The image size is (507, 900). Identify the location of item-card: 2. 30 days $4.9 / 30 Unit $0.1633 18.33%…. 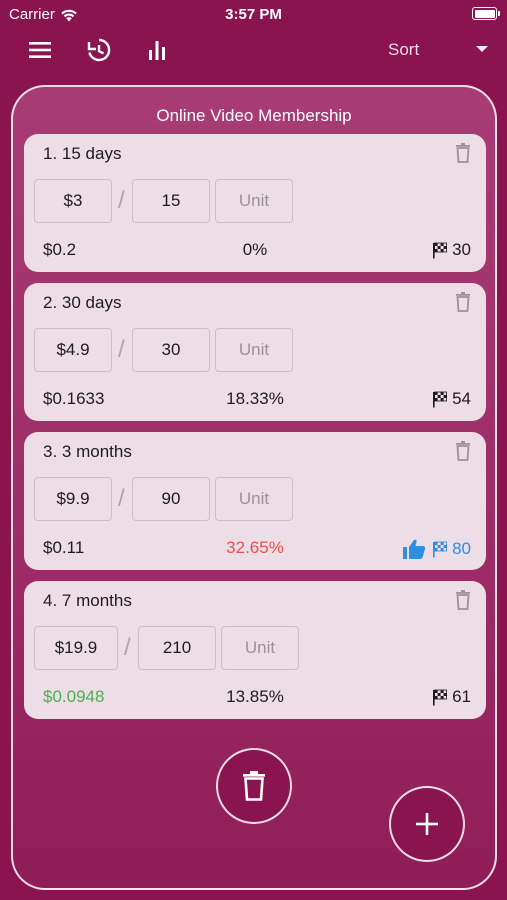
(255, 352).